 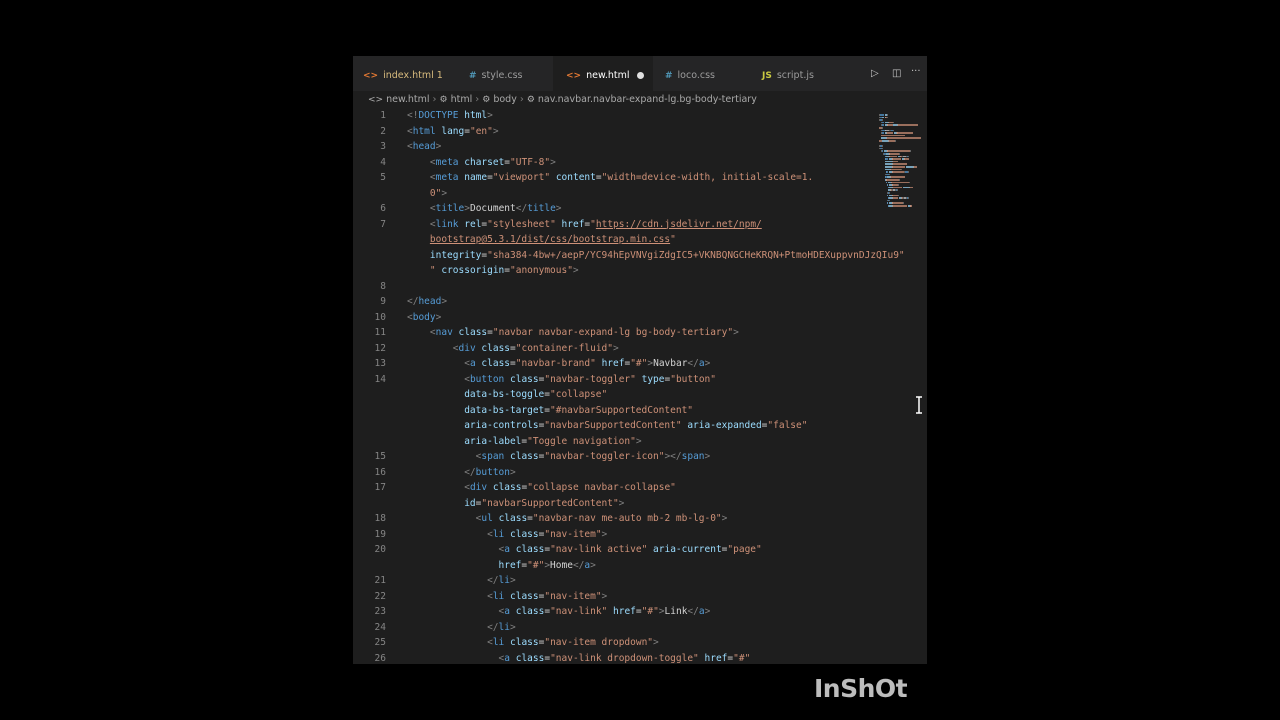 I want to click on code-line: 3 <head>, so click(x=613, y=147).